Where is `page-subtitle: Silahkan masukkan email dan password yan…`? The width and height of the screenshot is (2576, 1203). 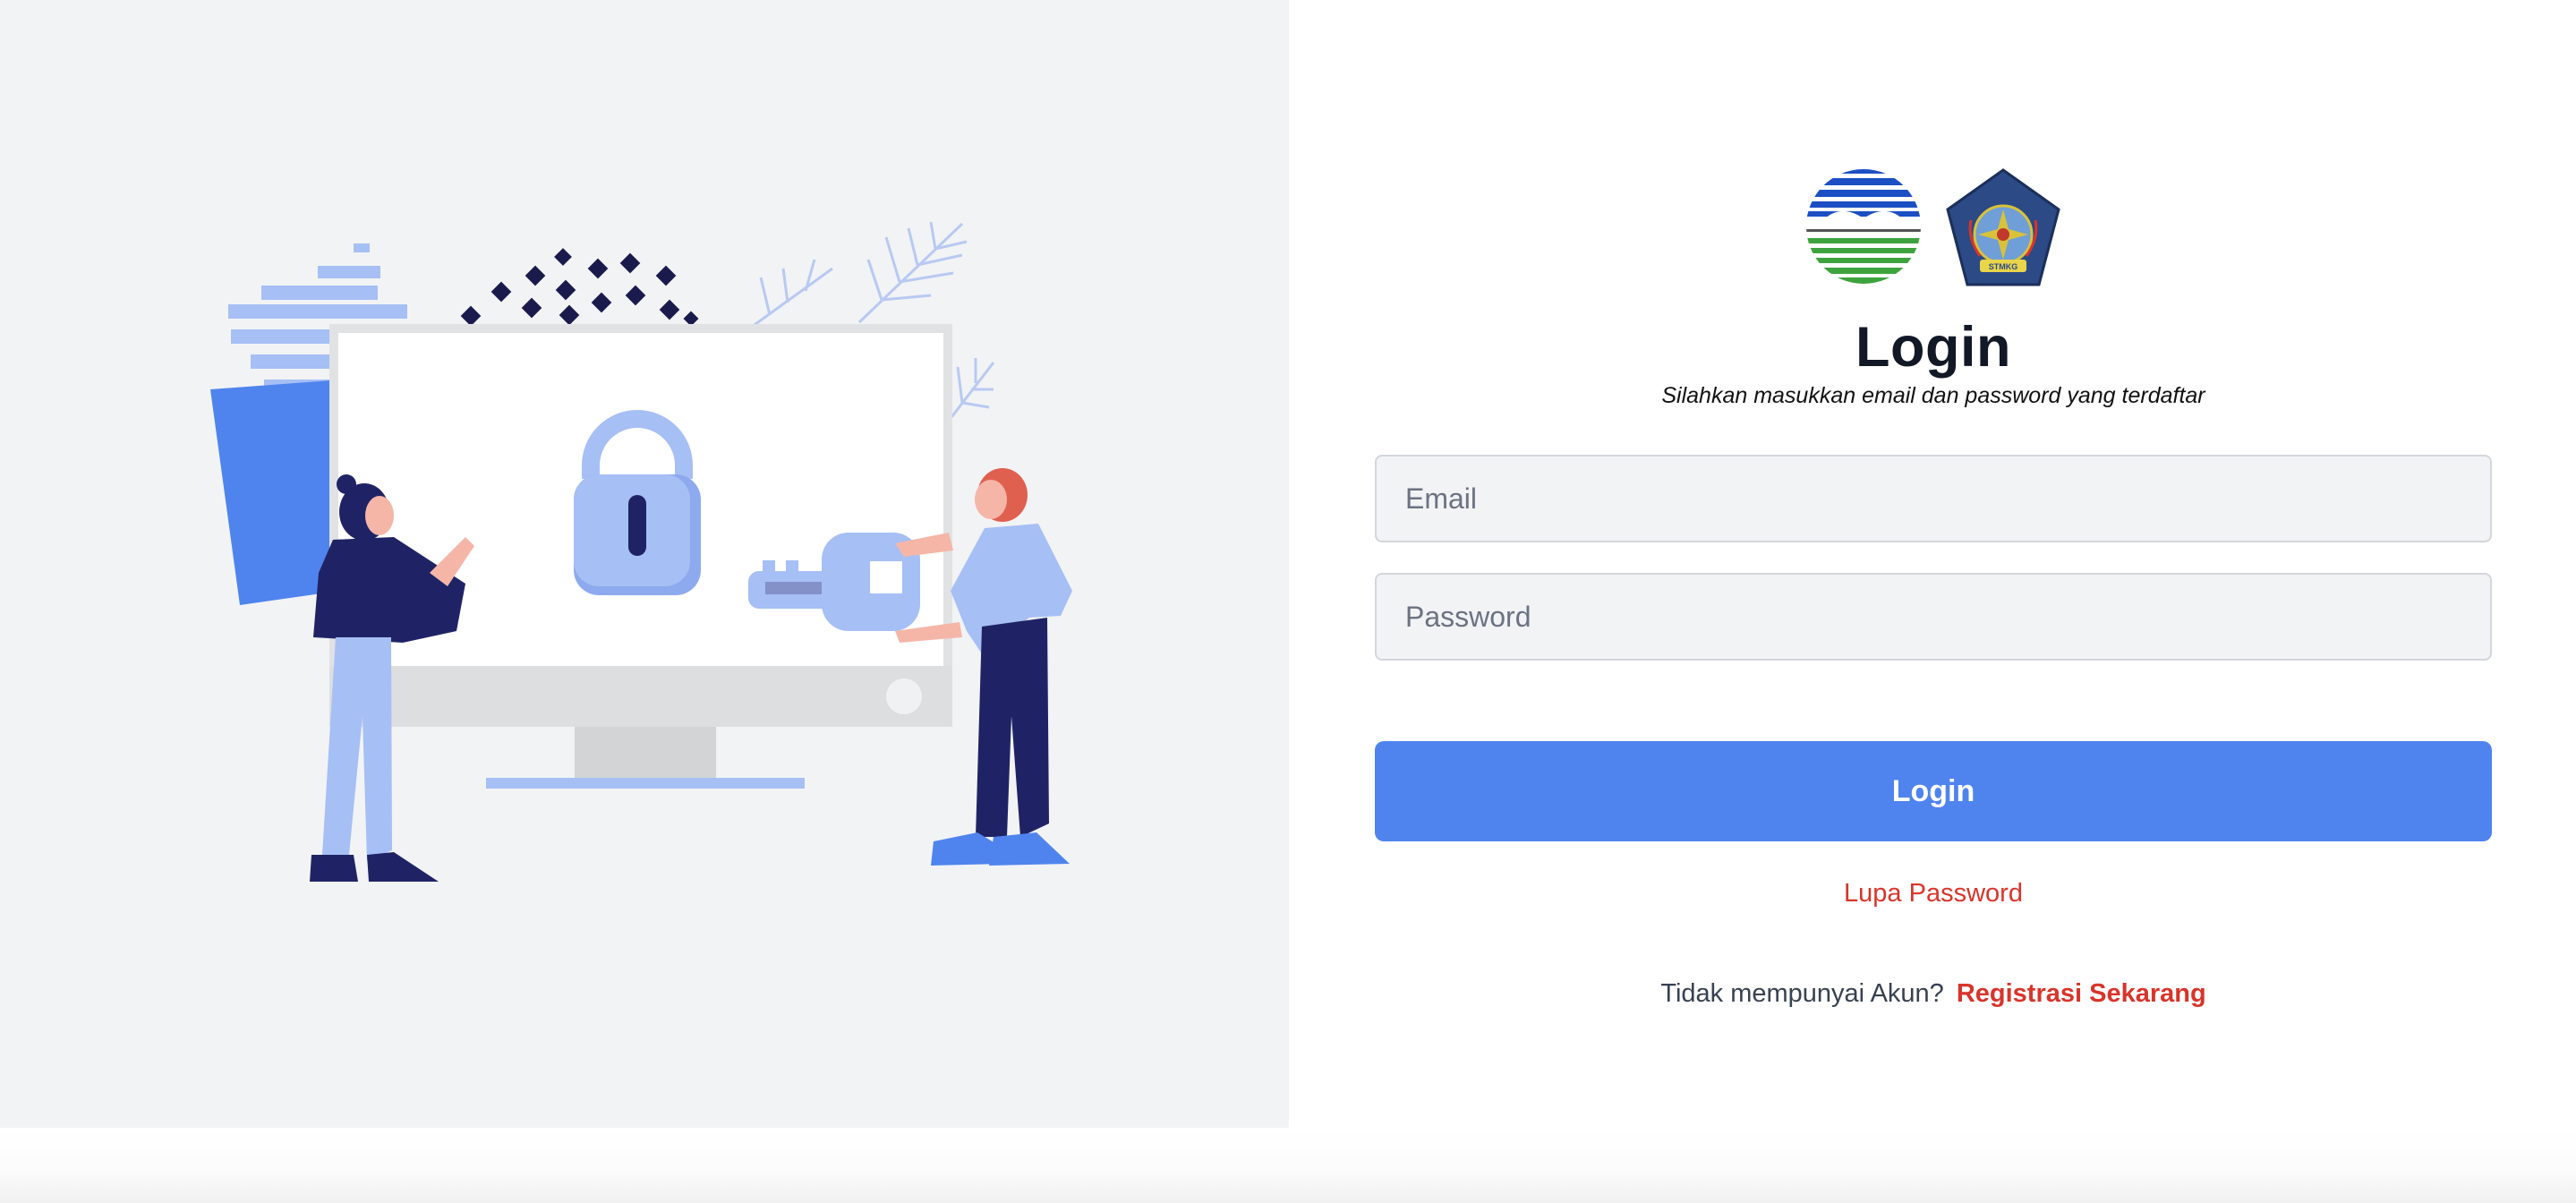
page-subtitle: Silahkan masukkan email dan password yan… is located at coordinates (1933, 395).